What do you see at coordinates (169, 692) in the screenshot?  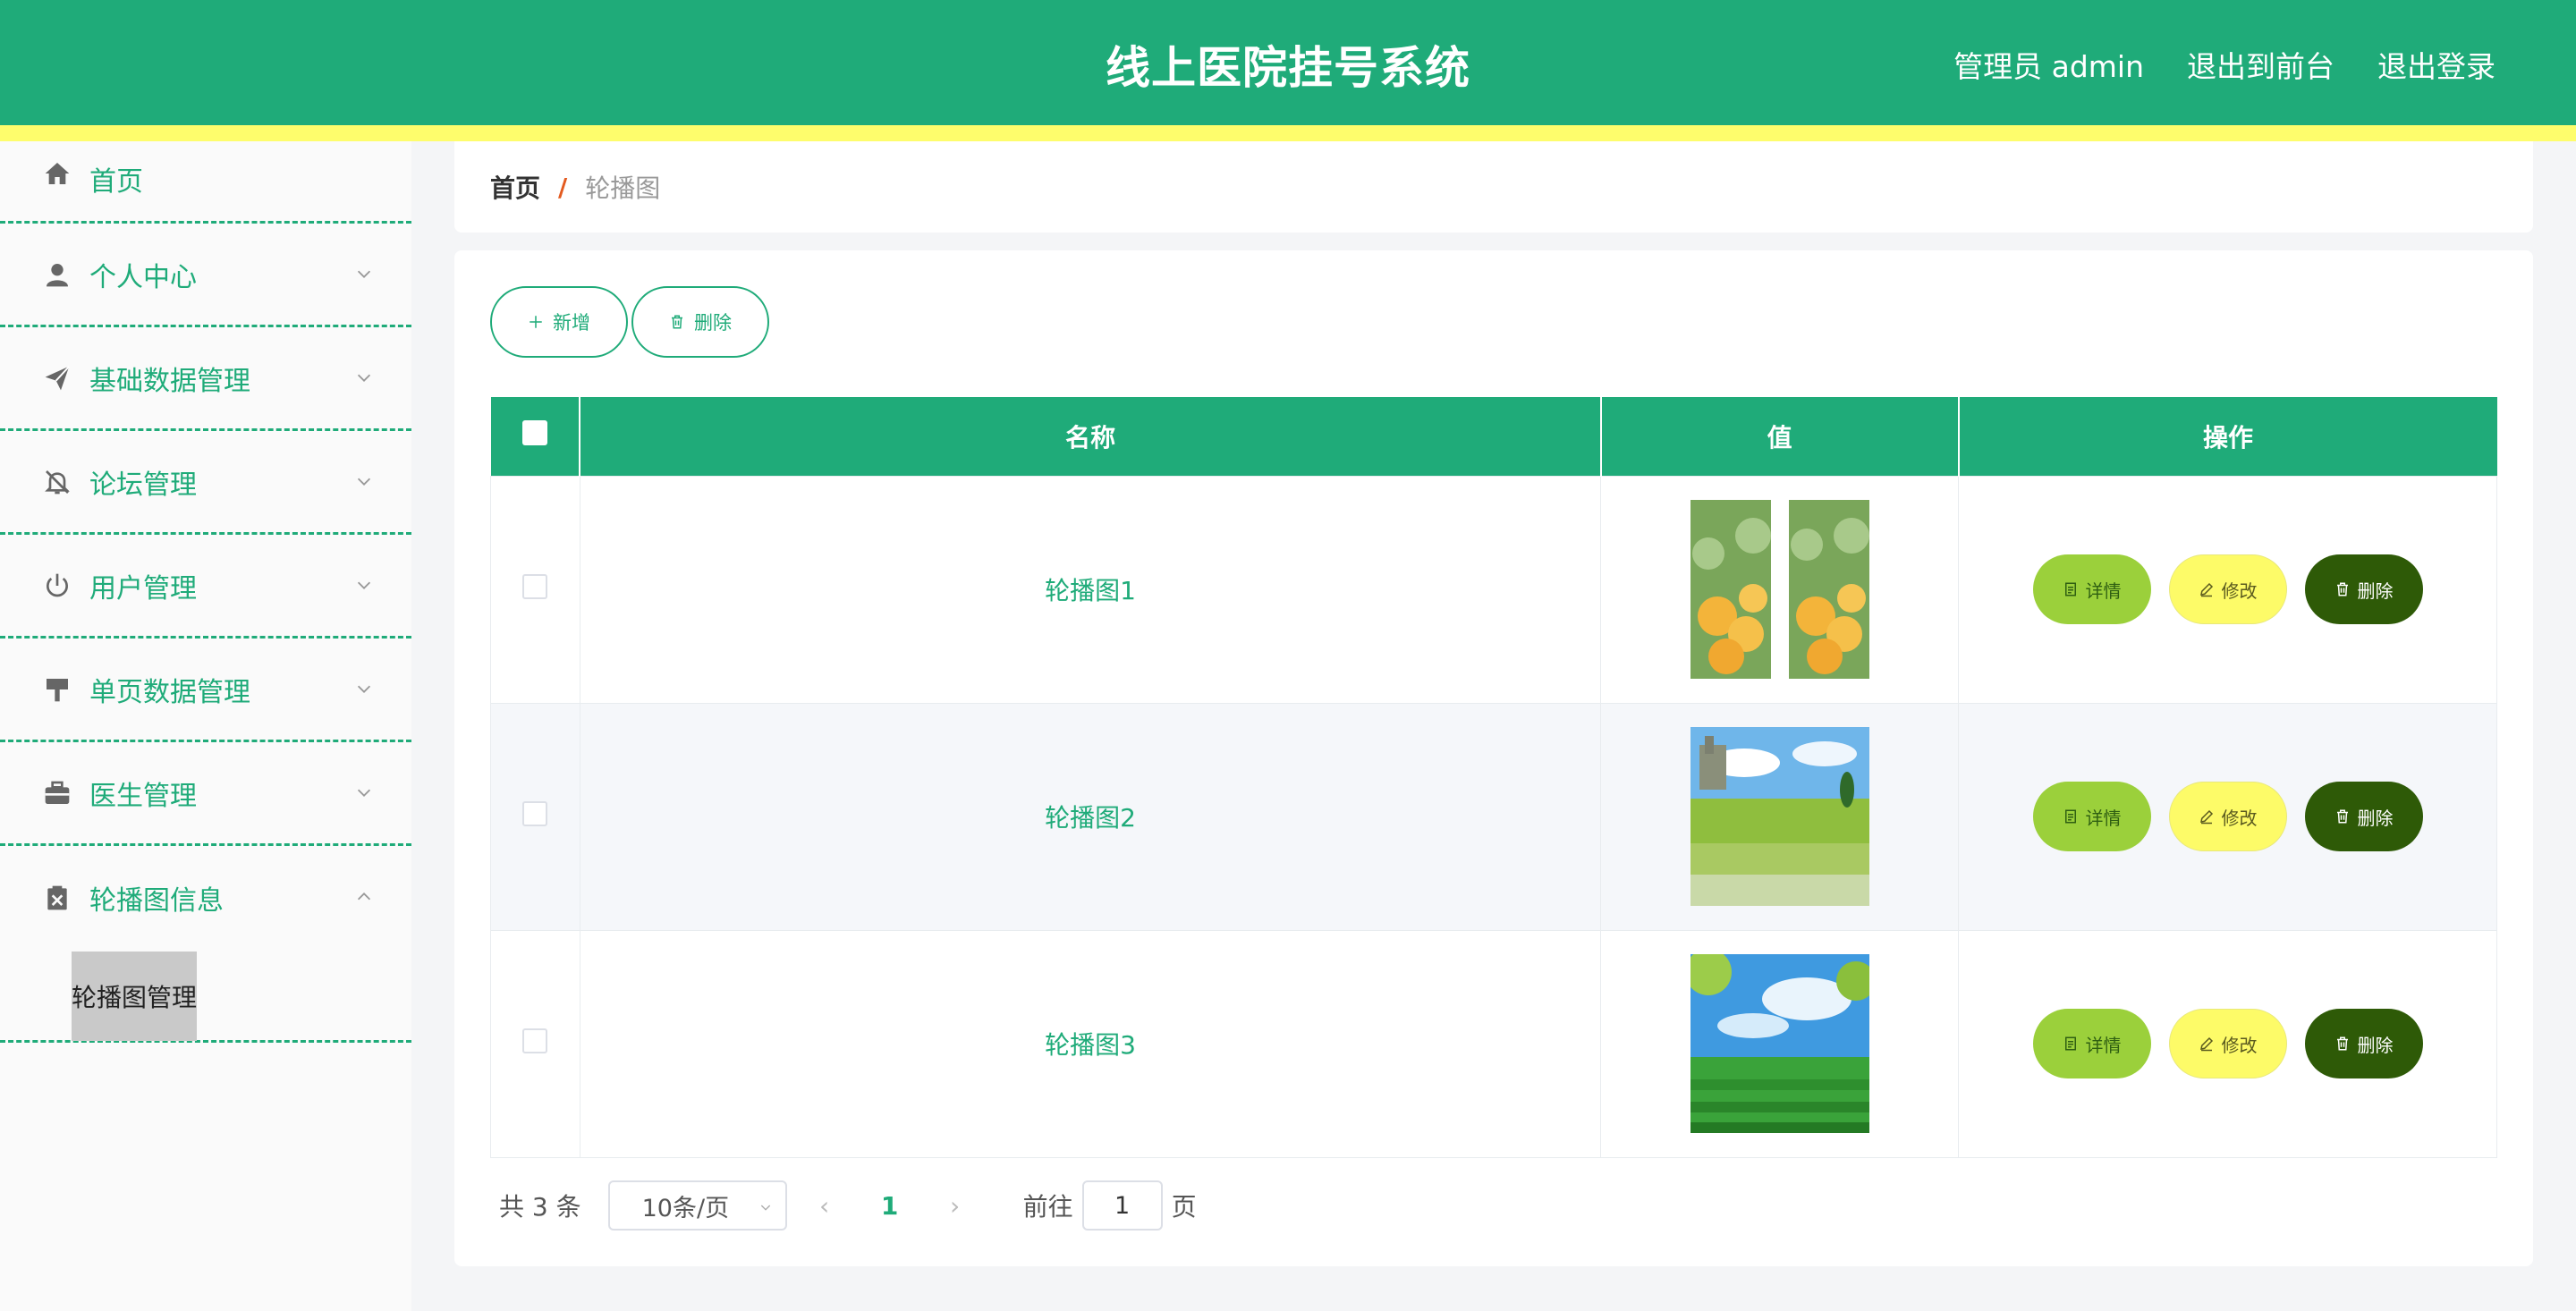 I see `sidebar-item-label: 单页数据管理` at bounding box center [169, 692].